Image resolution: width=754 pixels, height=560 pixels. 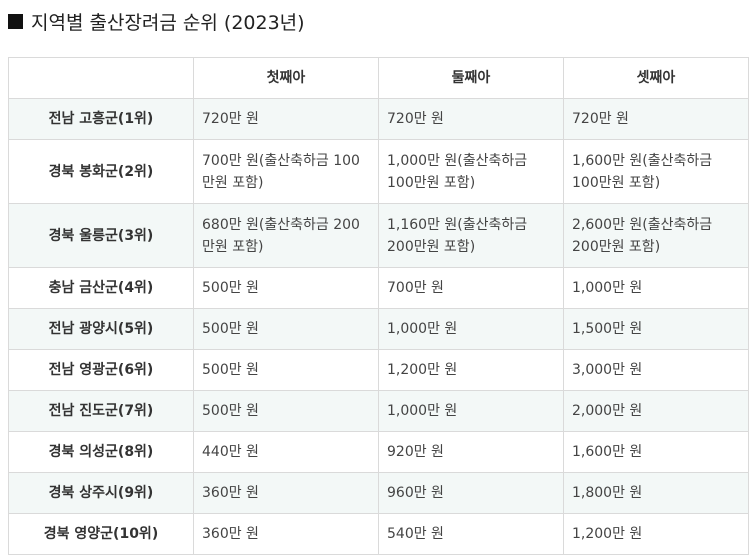 I want to click on first-child-cell: 720만 원, so click(x=286, y=119).